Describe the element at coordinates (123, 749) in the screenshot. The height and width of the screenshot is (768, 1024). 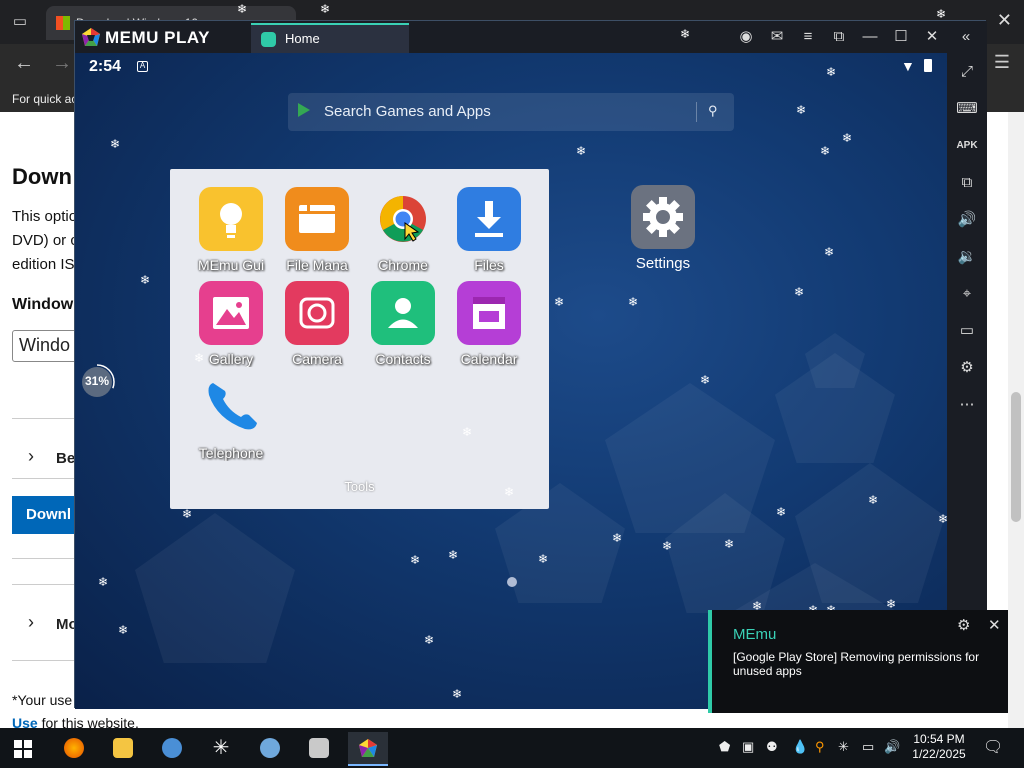
I see `taskbar-file-explorer` at that location.